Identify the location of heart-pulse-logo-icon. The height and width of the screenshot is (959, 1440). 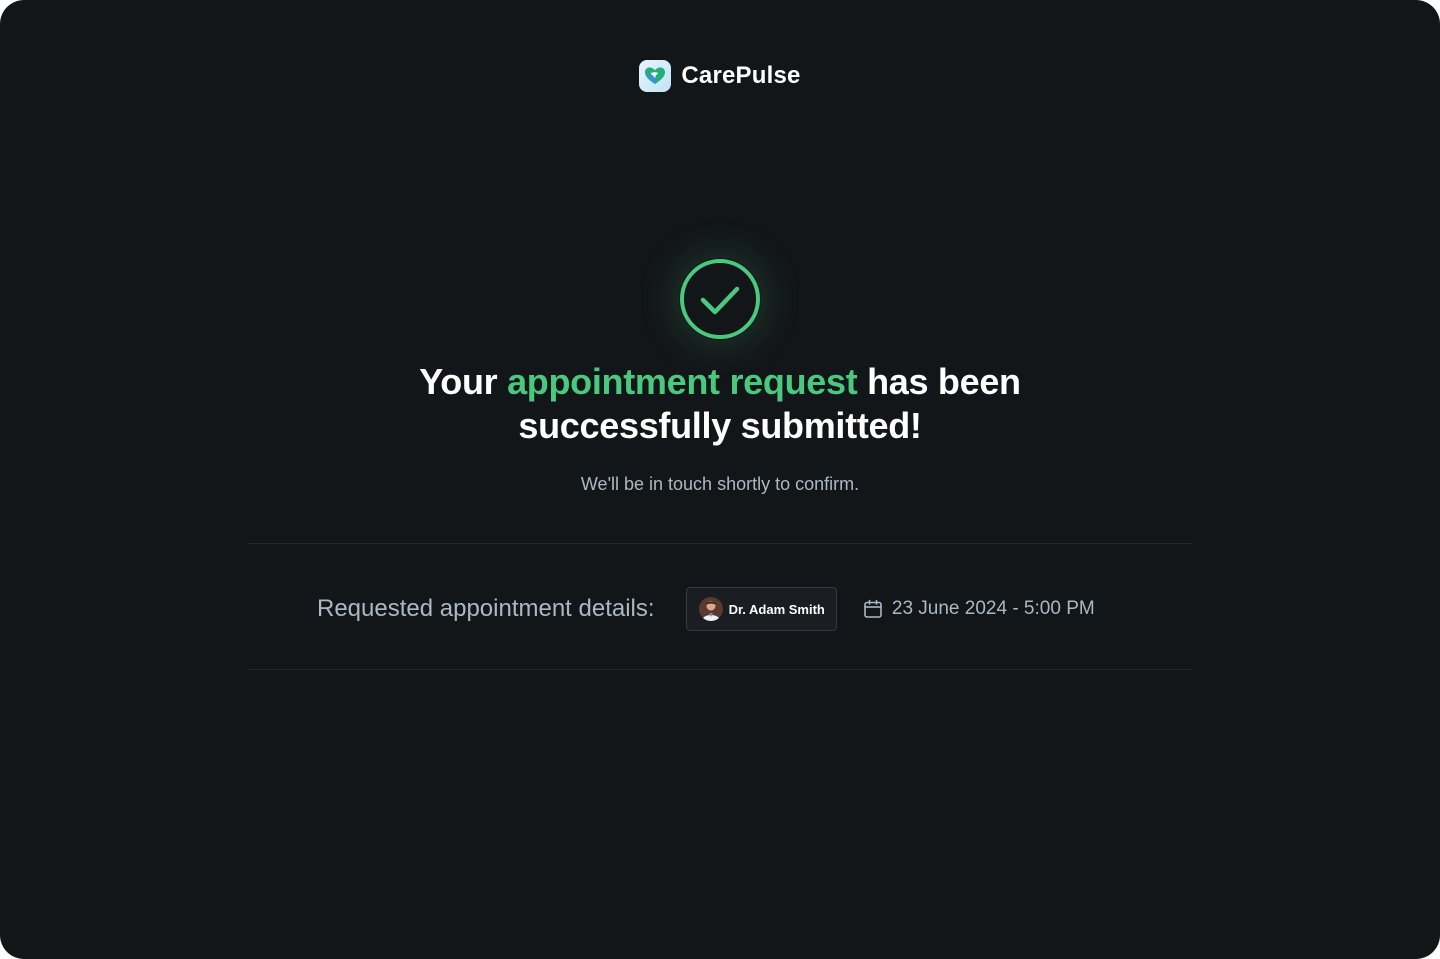
(655, 76).